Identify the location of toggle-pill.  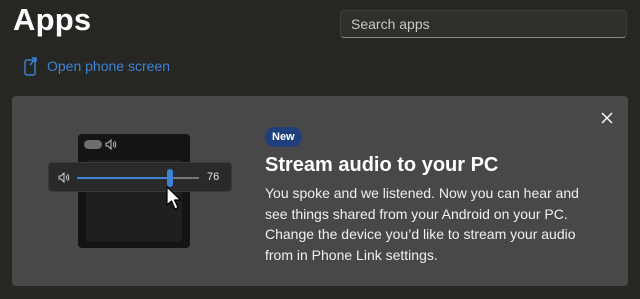
(93, 144).